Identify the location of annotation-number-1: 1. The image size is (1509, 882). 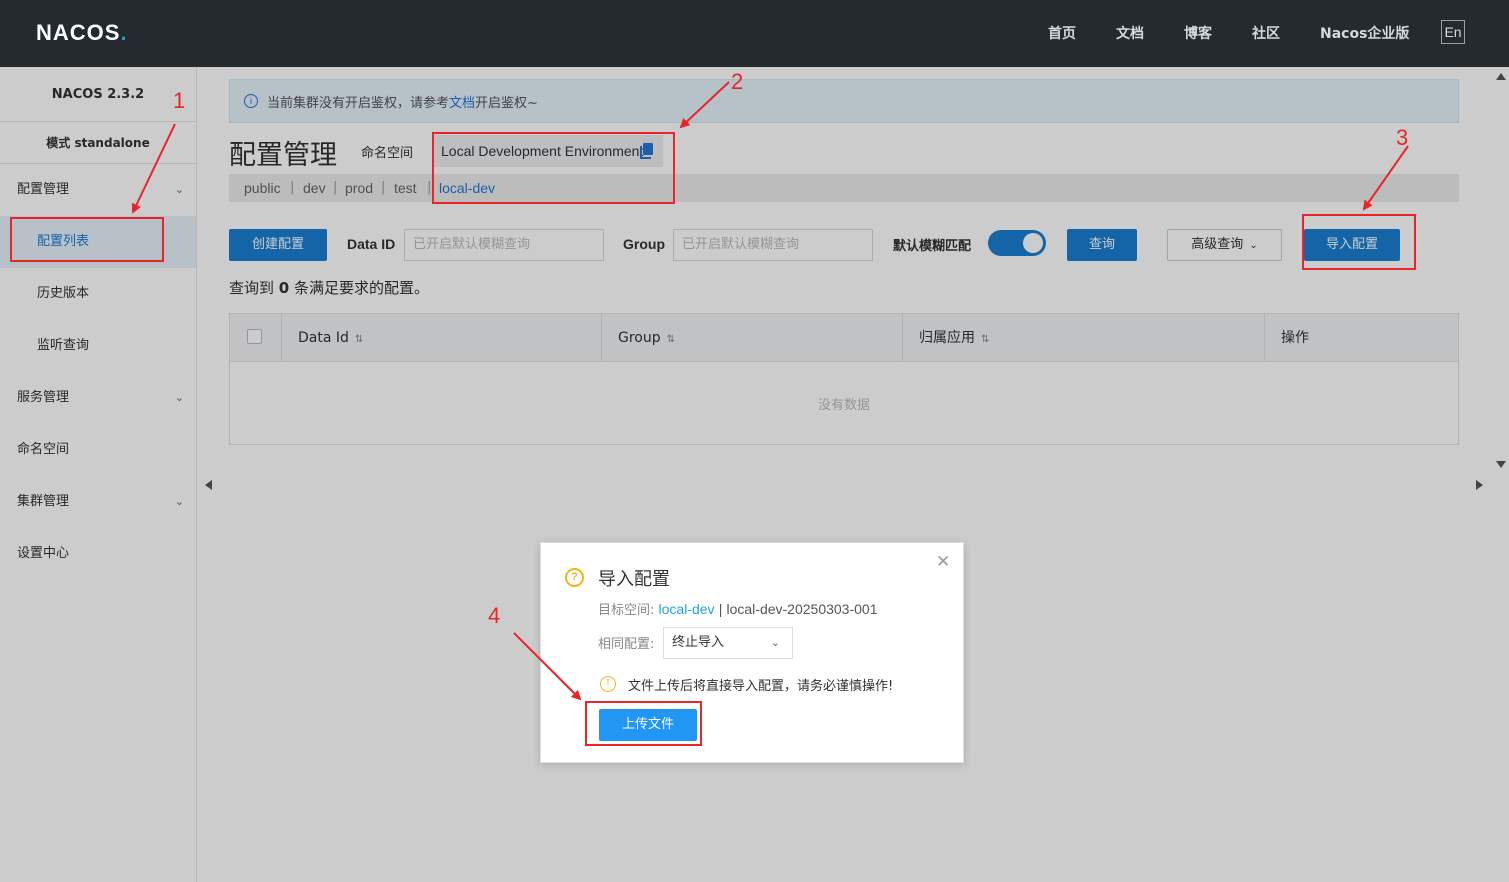
(179, 100).